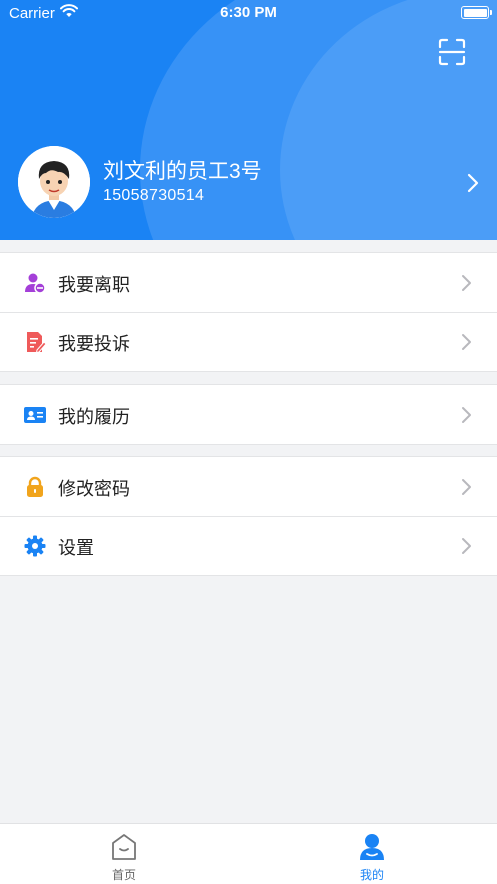 The width and height of the screenshot is (497, 884). Describe the element at coordinates (248, 282) in the screenshot. I see `menu-item-resign: 我要离职` at that location.